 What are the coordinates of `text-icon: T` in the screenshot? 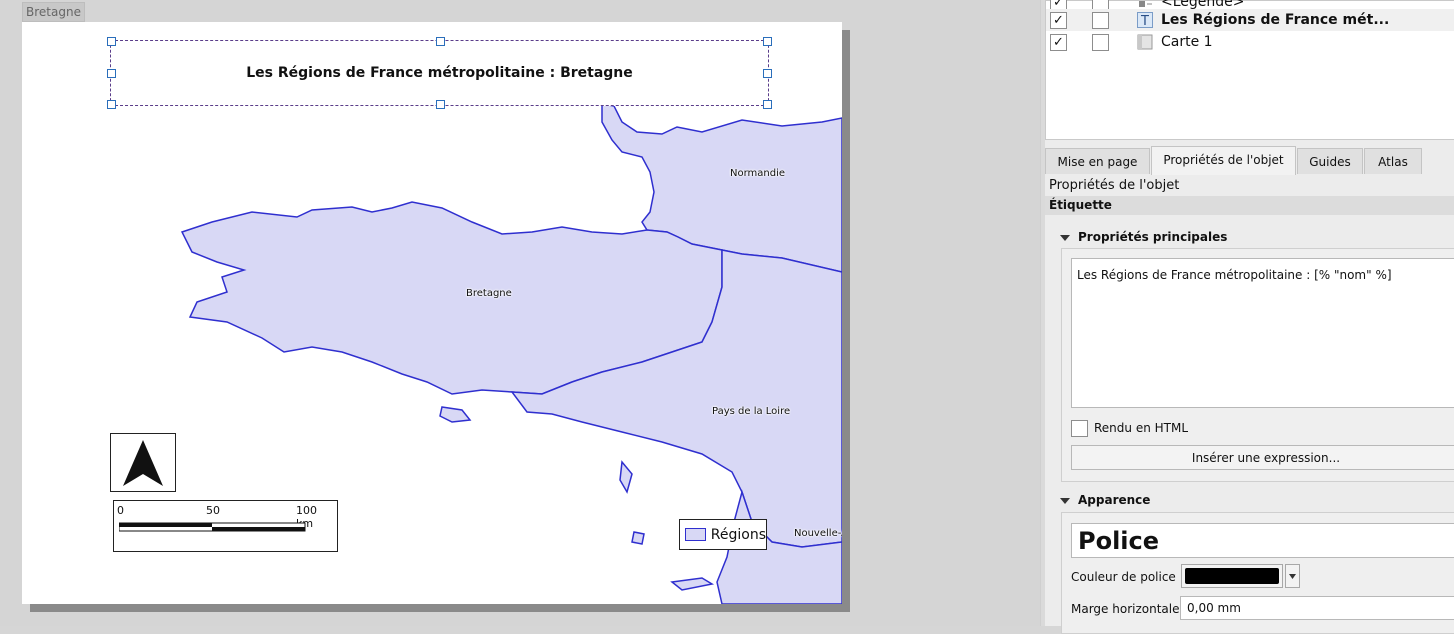 It's located at (1145, 20).